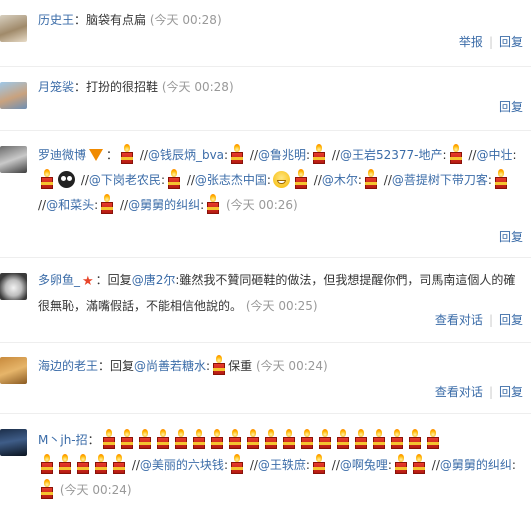 Image resolution: width=531 pixels, height=514 pixels. Describe the element at coordinates (125, 180) in the screenshot. I see `mention-link: @下岗老农民` at that location.